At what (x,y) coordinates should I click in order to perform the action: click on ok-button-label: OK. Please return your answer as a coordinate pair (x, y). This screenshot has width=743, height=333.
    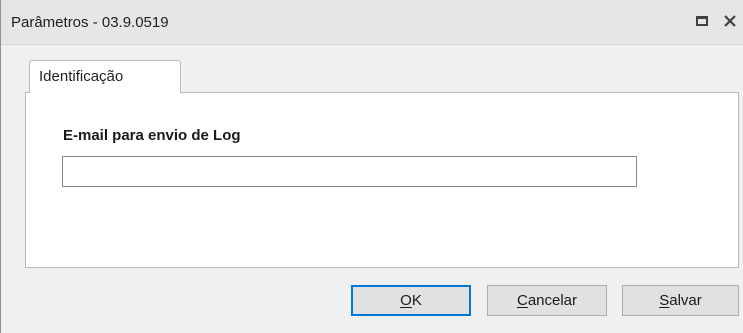
    Looking at the image, I should click on (411, 300).